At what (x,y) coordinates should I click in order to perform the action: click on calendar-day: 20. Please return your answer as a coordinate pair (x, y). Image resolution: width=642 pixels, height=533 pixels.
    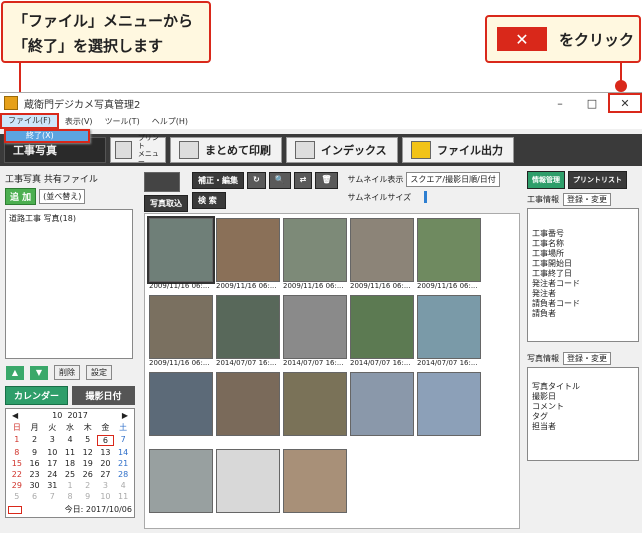
    Looking at the image, I should click on (106, 463).